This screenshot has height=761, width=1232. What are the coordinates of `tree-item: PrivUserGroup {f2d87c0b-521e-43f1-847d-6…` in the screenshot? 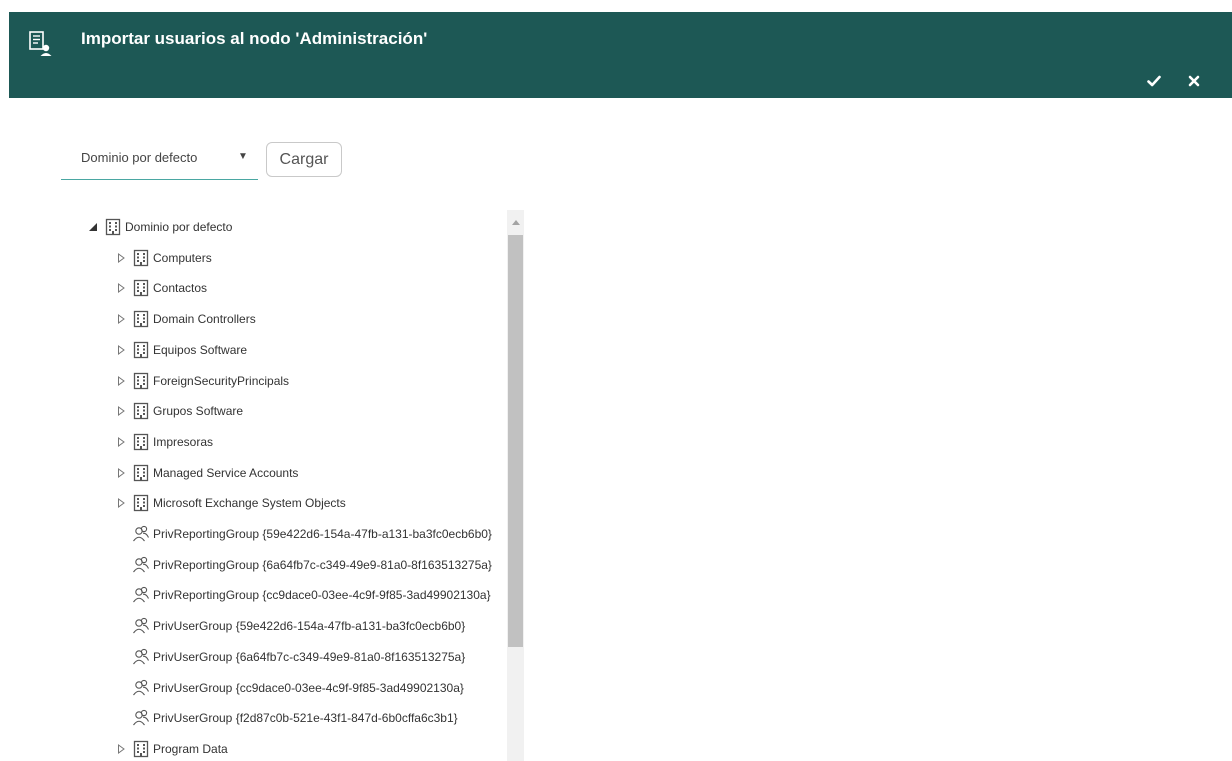 It's located at (295, 718).